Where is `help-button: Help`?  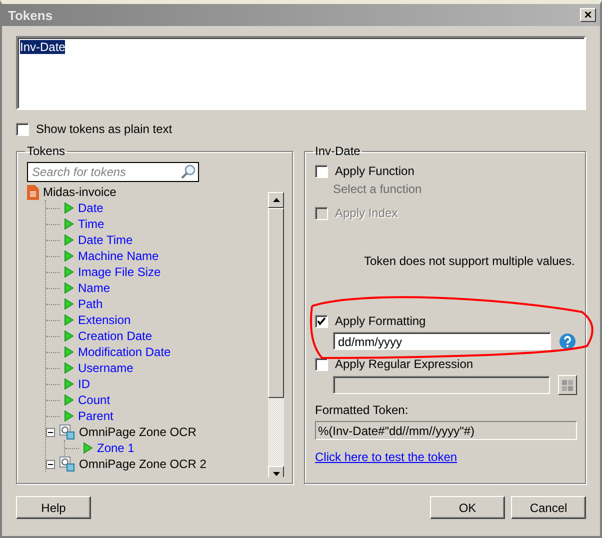
help-button: Help is located at coordinates (53, 507).